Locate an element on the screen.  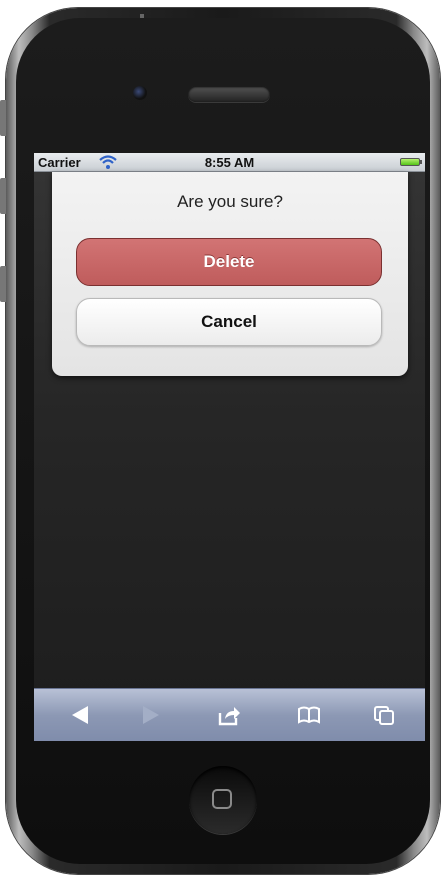
bookmarks-button is located at coordinates (309, 715).